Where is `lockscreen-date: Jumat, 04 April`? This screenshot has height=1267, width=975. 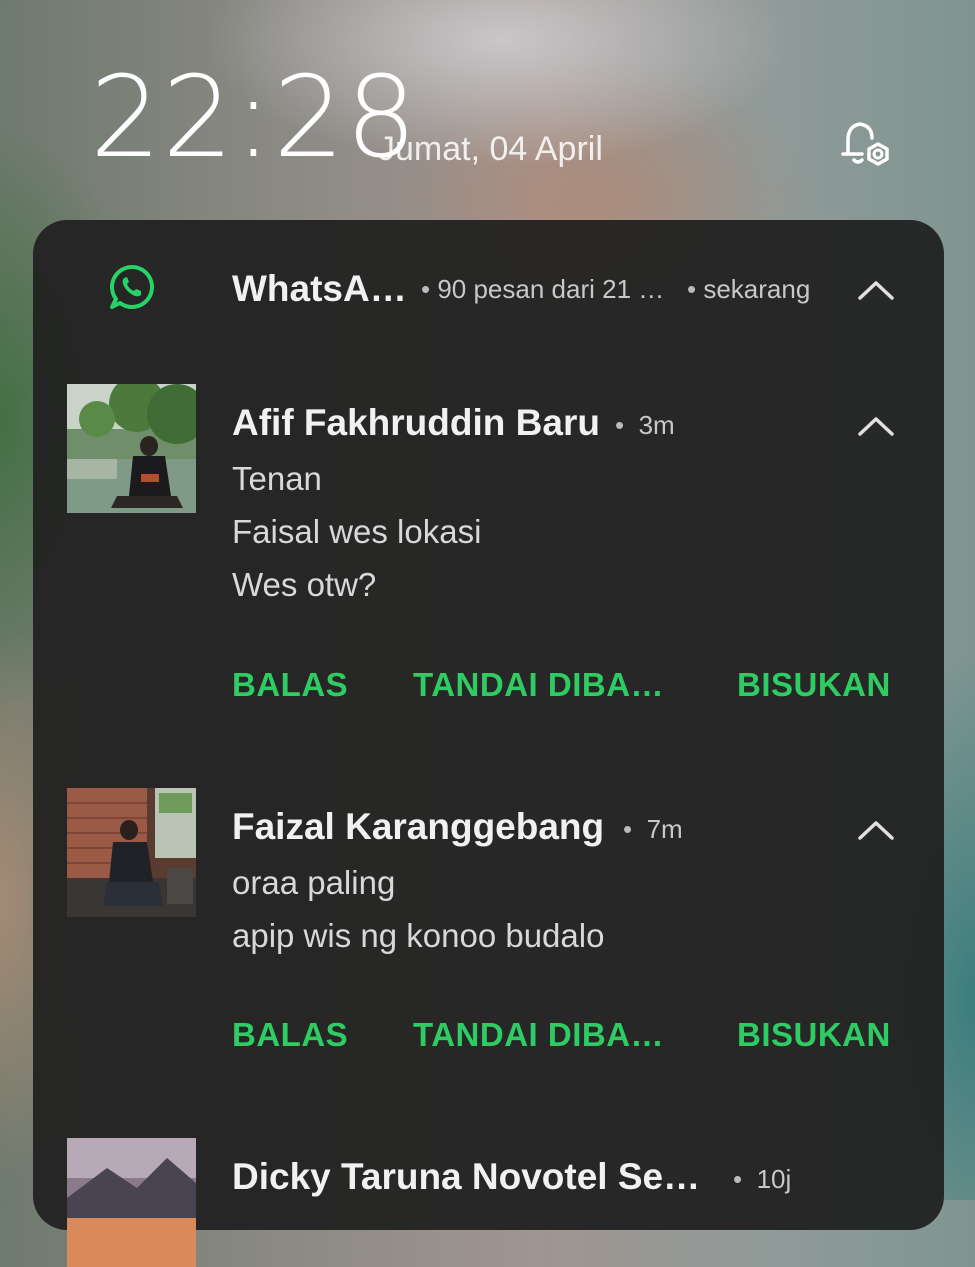 lockscreen-date: Jumat, 04 April is located at coordinates (490, 149).